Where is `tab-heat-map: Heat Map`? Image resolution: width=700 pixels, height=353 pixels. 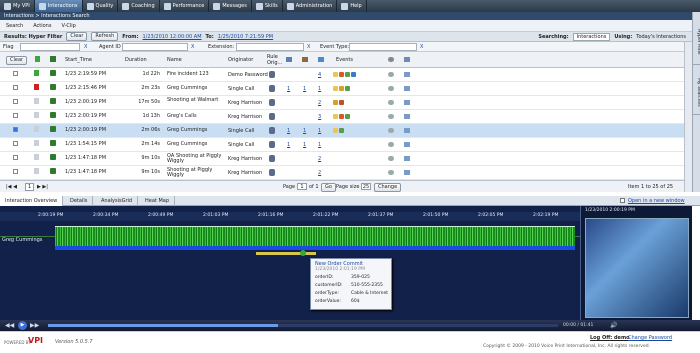
tab-heat-map: Heat Map is located at coordinates (158, 201).